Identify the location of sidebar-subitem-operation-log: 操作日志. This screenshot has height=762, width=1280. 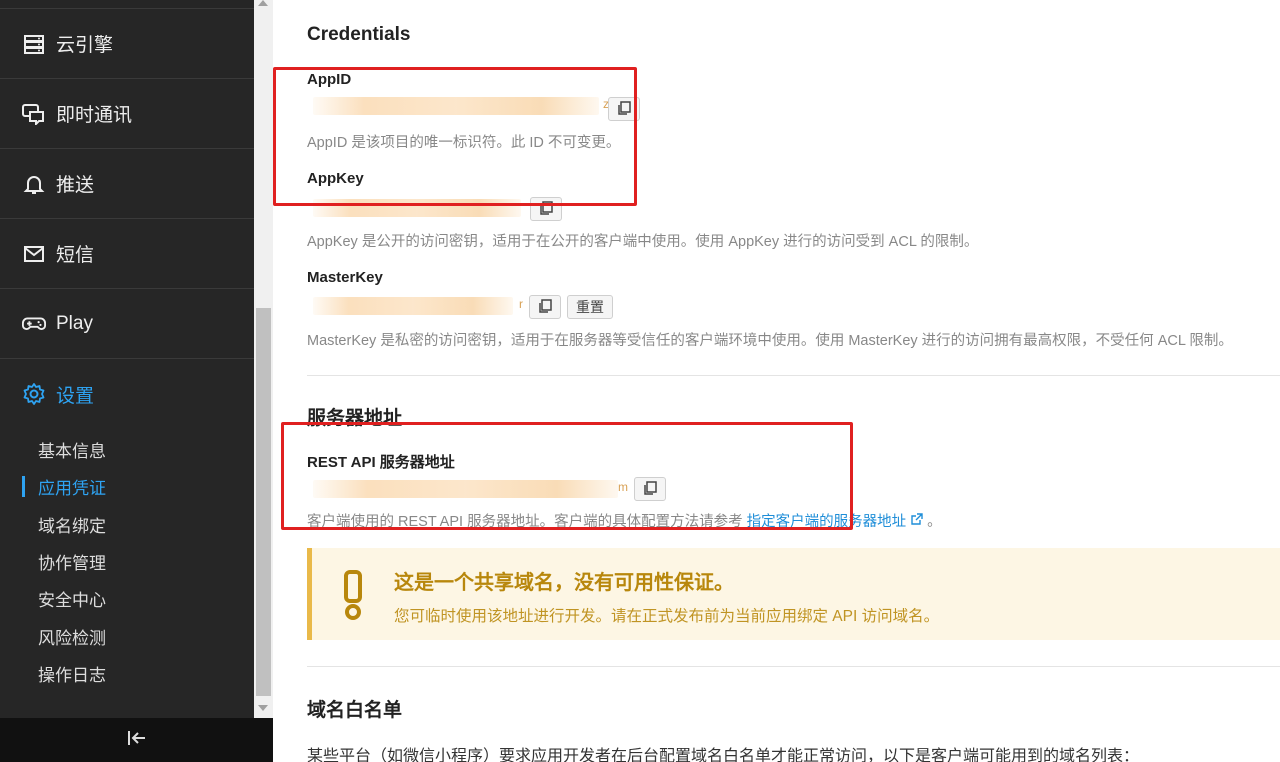
(127, 673).